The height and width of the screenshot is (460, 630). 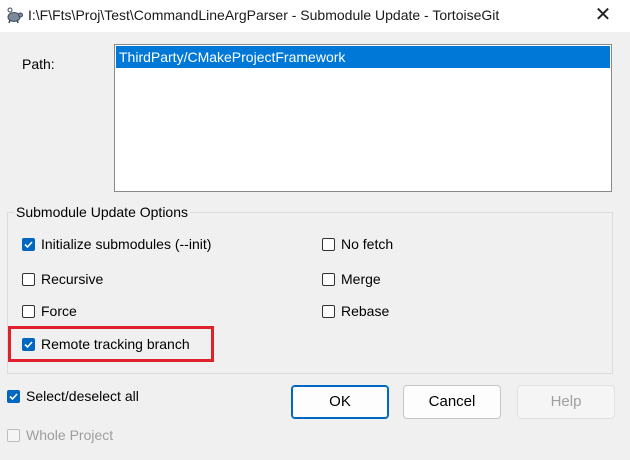 I want to click on tortoisegit-icon, so click(x=14, y=16).